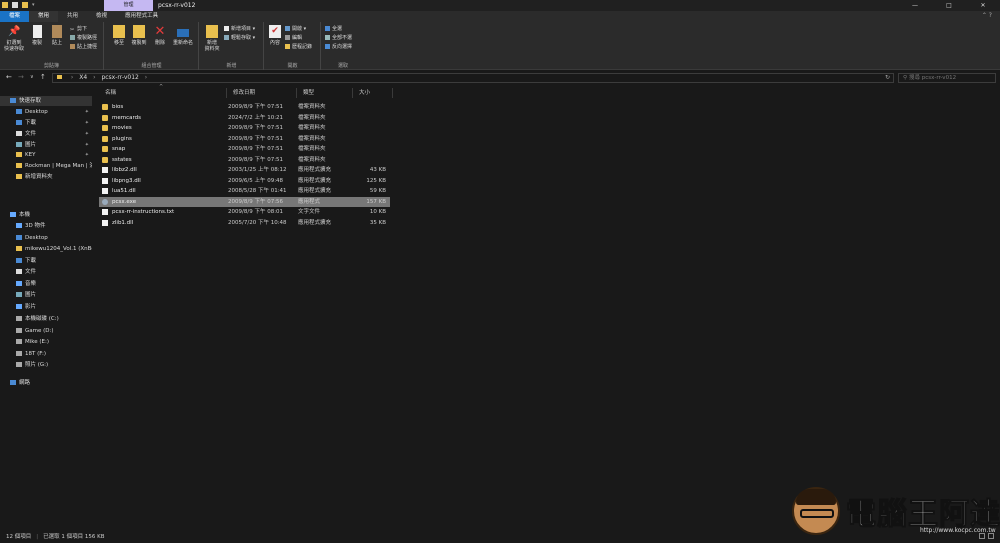 This screenshot has width=1000, height=543. Describe the element at coordinates (126, 180) in the screenshot. I see `file-name: libpng3.dll` at that location.